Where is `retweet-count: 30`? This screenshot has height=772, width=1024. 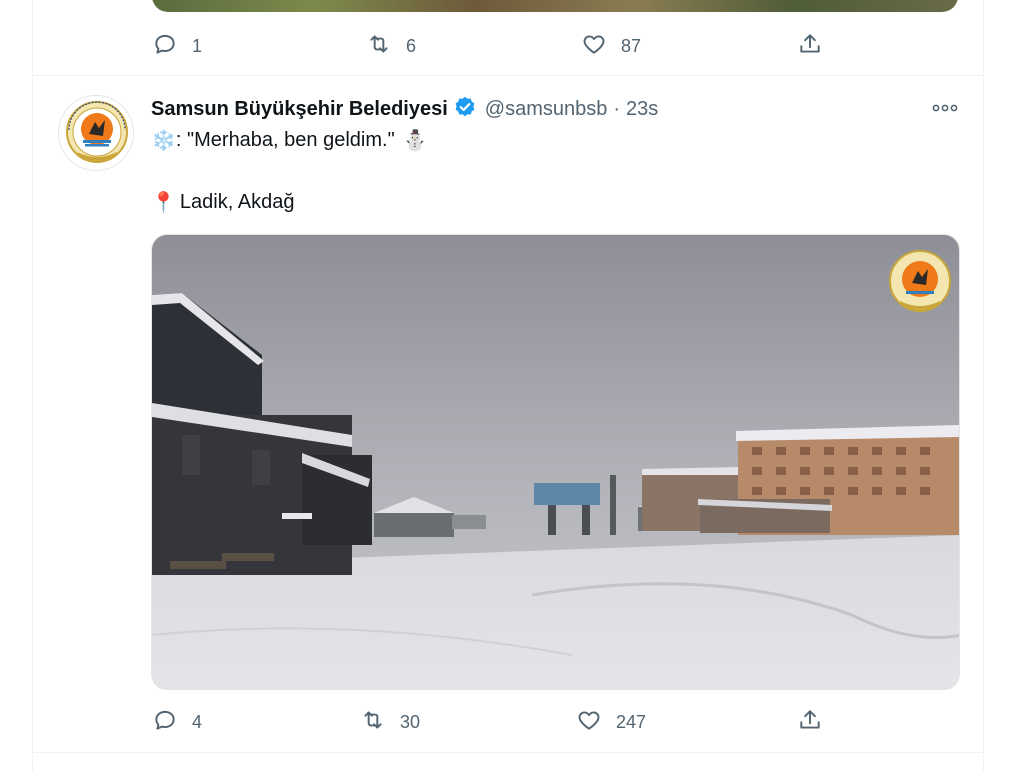 retweet-count: 30 is located at coordinates (410, 722).